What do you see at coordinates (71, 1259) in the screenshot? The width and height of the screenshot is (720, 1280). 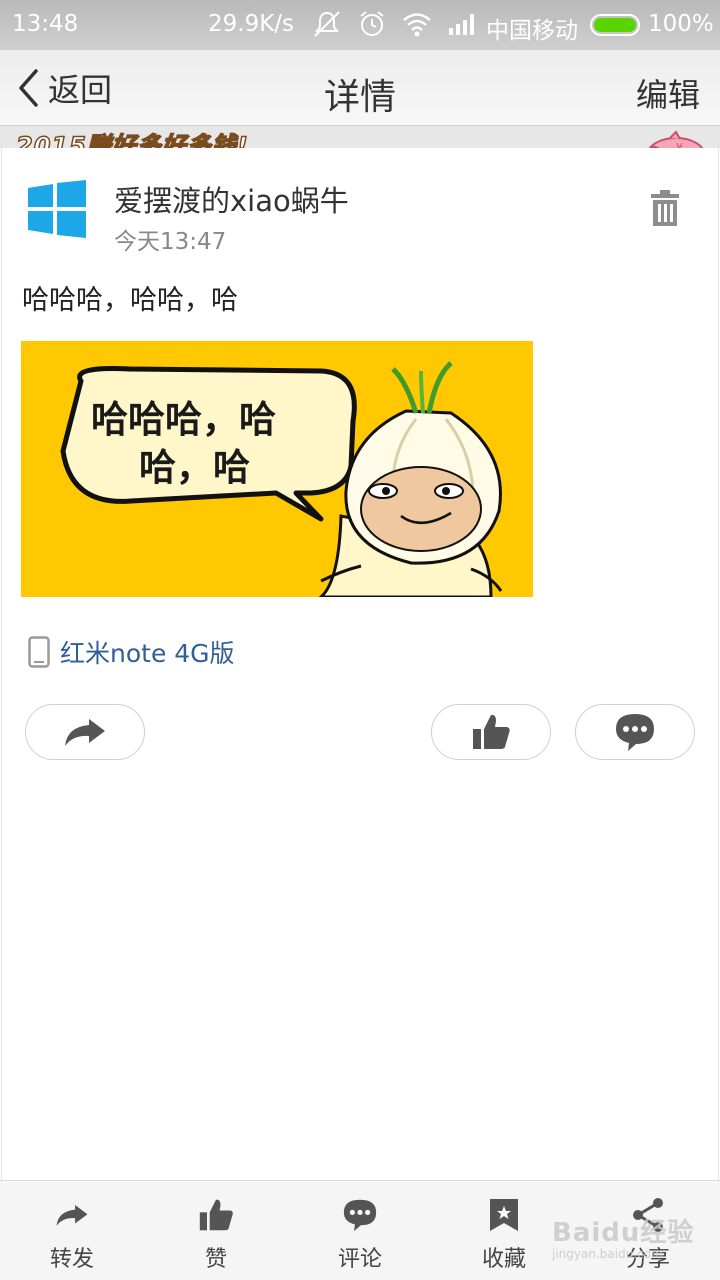 I see `tab-label: 转发` at bounding box center [71, 1259].